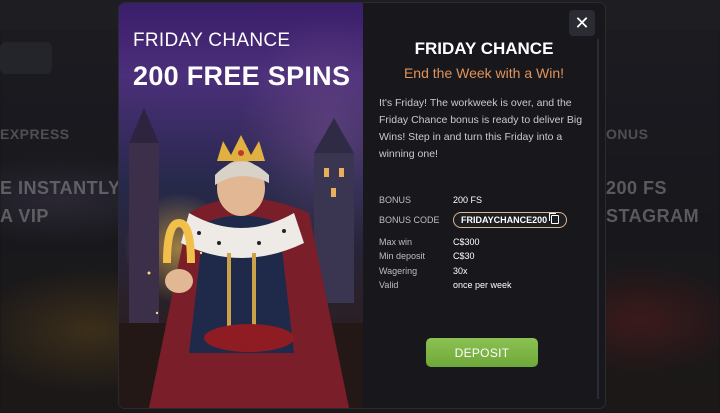  What do you see at coordinates (398, 270) in the screenshot?
I see `term-label: Wagering` at bounding box center [398, 270].